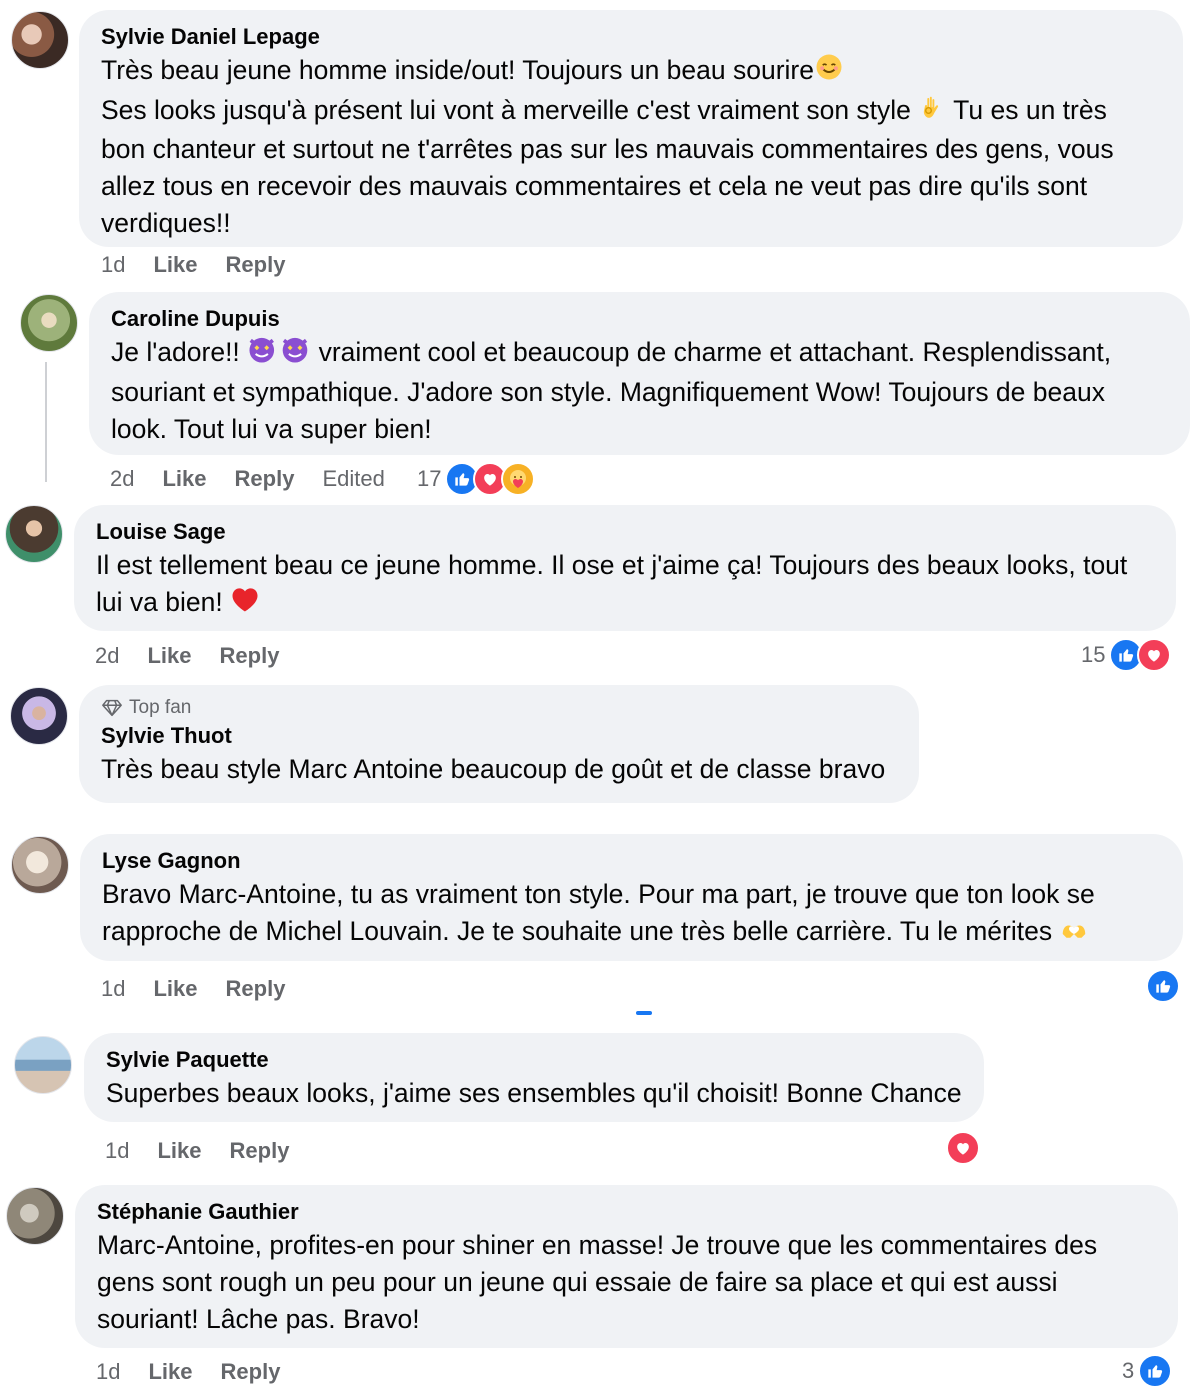 Image resolution: width=1200 pixels, height=1395 pixels. What do you see at coordinates (631, 861) in the screenshot?
I see `comment-author: Lyse Gagnon` at bounding box center [631, 861].